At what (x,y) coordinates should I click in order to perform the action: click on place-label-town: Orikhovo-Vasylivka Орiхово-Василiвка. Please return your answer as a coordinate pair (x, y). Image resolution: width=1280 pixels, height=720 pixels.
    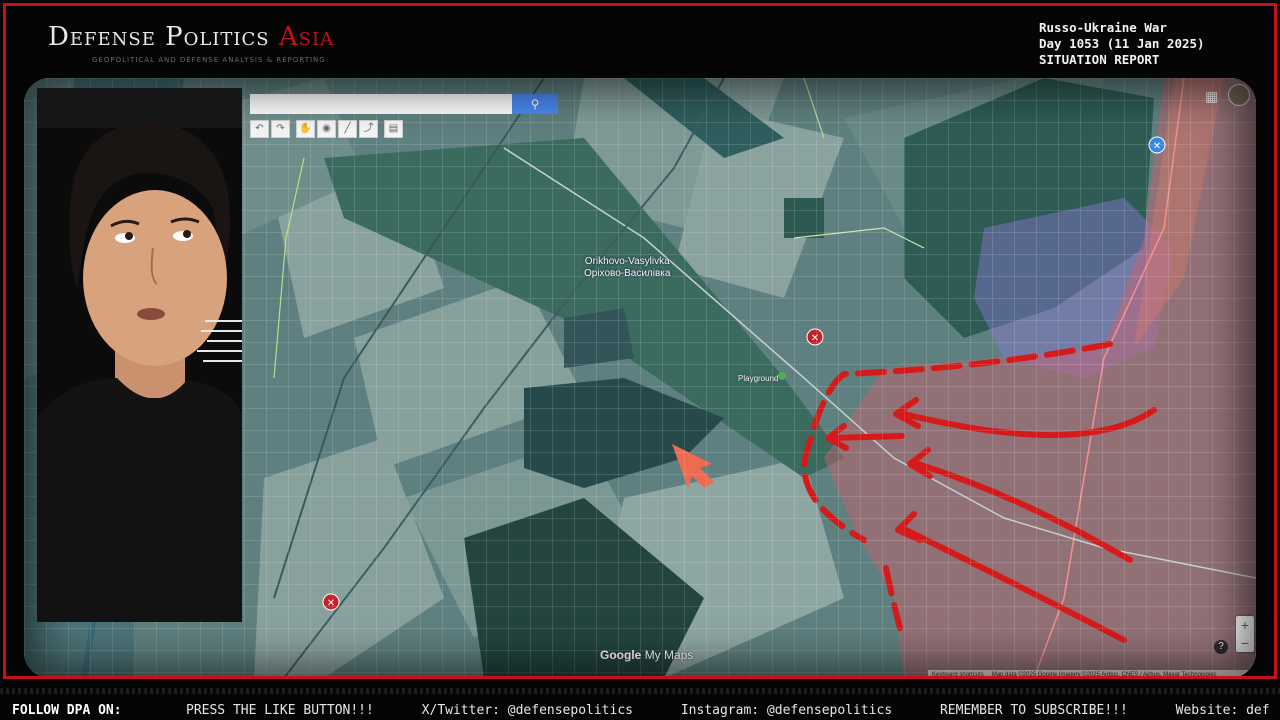
    Looking at the image, I should click on (627, 268).